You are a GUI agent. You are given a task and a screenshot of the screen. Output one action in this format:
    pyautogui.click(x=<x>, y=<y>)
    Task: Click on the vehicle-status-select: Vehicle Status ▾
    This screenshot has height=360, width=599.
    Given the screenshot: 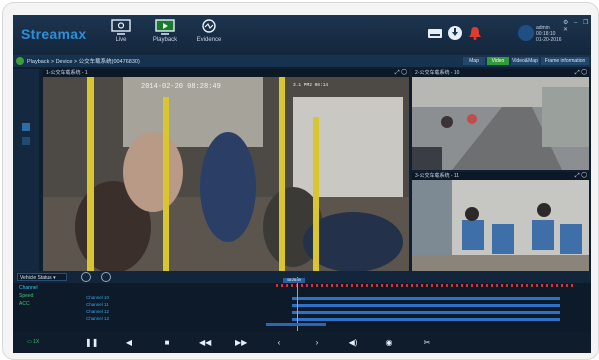 What is the action you would take?
    pyautogui.click(x=42, y=277)
    